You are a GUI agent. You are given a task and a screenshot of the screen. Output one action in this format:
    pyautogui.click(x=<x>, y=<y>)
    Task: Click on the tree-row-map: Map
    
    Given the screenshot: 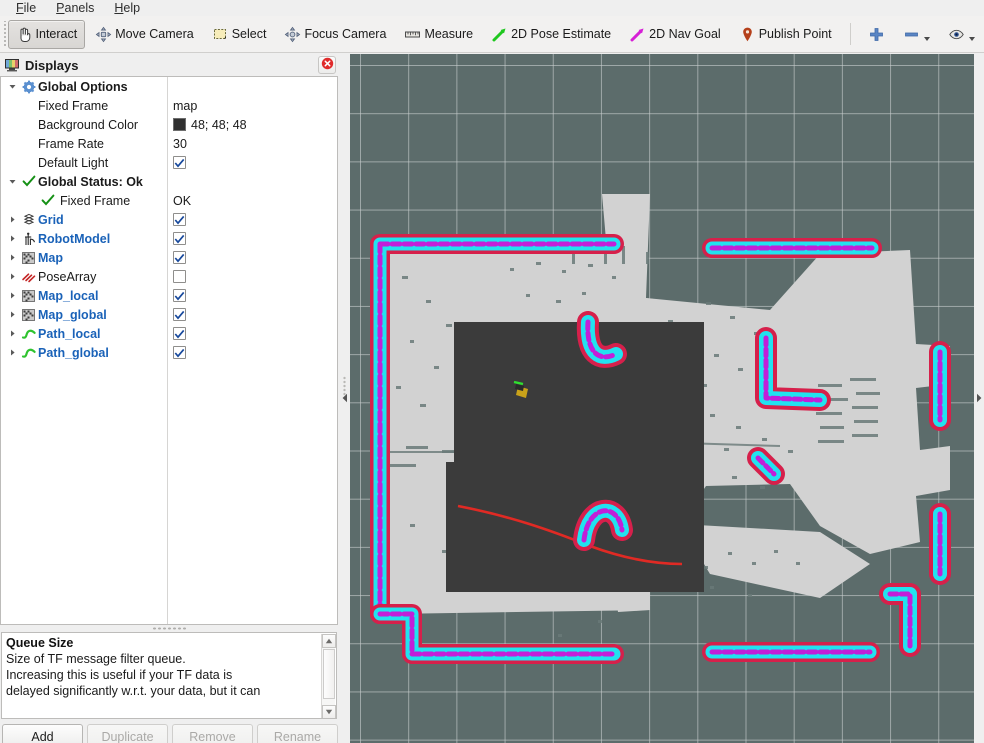 What is the action you would take?
    pyautogui.click(x=169, y=257)
    